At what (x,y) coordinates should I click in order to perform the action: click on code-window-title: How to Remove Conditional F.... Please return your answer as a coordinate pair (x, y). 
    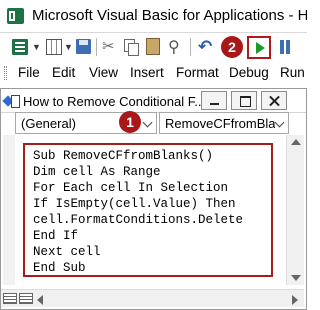
    Looking at the image, I should click on (114, 101).